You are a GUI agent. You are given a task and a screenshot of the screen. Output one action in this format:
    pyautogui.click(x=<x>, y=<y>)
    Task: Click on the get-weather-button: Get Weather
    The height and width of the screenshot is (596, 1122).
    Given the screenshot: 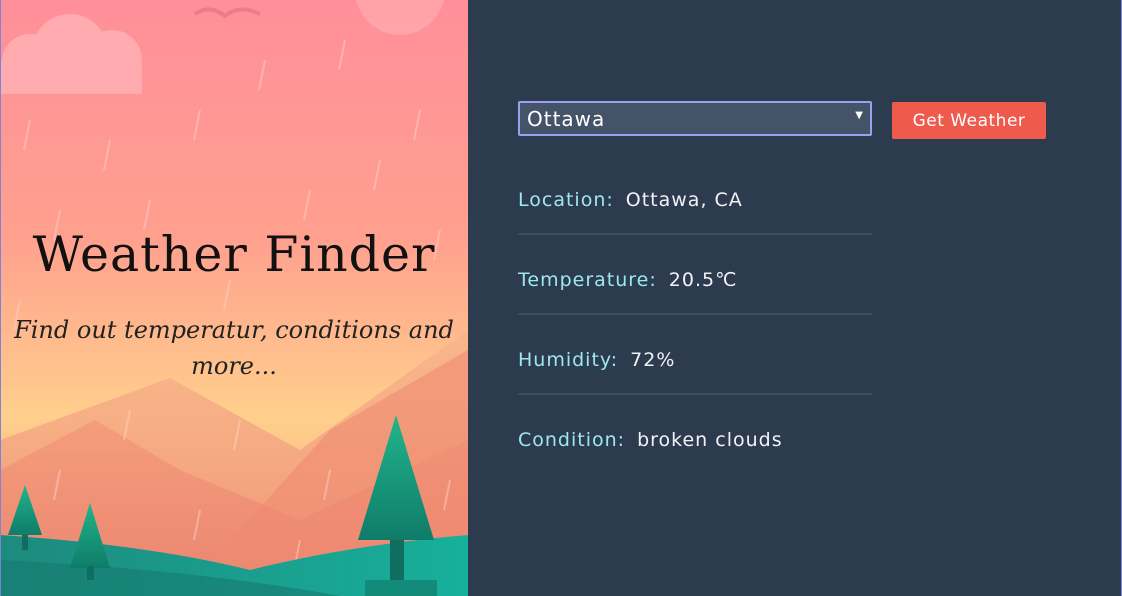 What is the action you would take?
    pyautogui.click(x=969, y=120)
    